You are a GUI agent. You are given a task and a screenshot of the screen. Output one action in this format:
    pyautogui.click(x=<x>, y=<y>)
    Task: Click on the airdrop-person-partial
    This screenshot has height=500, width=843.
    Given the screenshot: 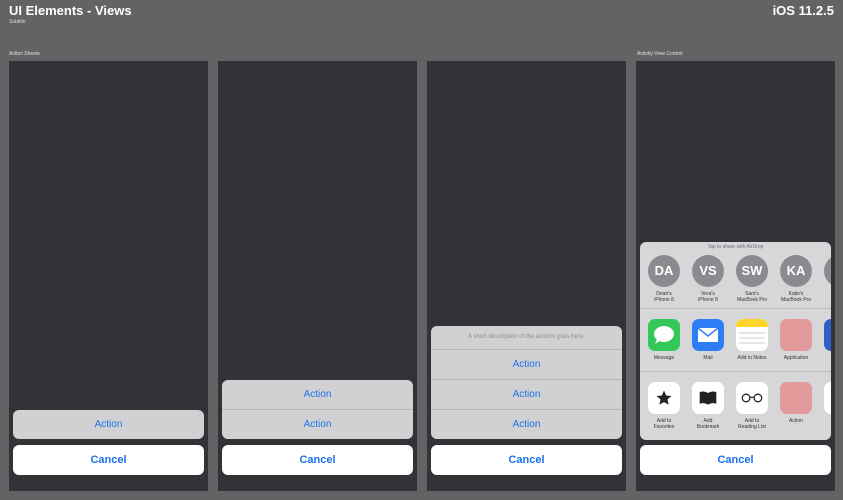 What is the action you would take?
    pyautogui.click(x=824, y=271)
    